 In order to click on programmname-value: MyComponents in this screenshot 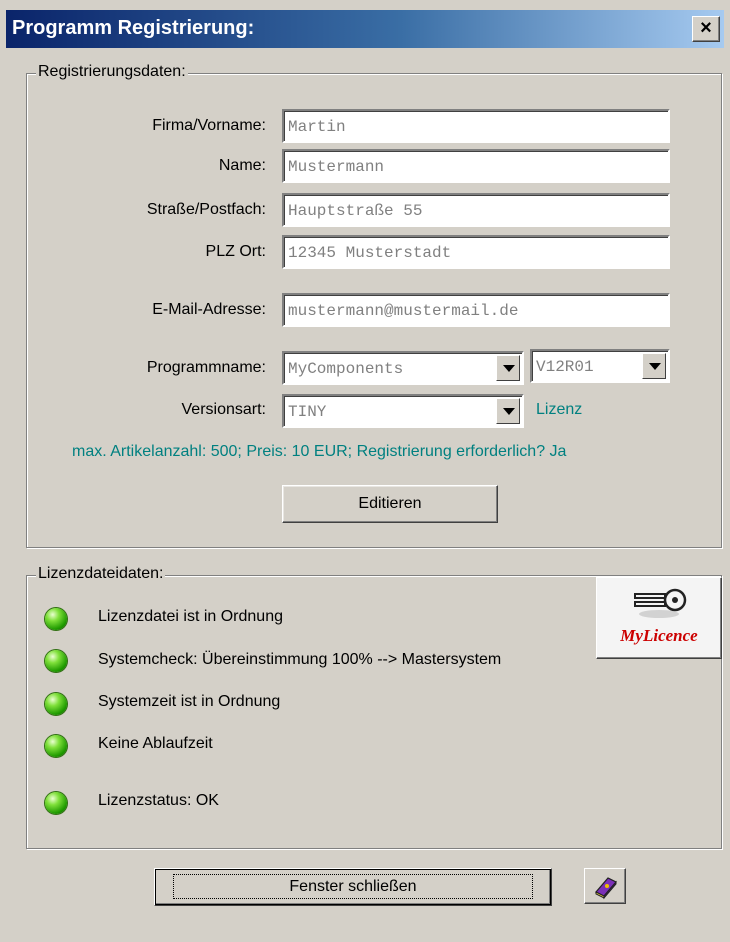, I will do `click(346, 369)`.